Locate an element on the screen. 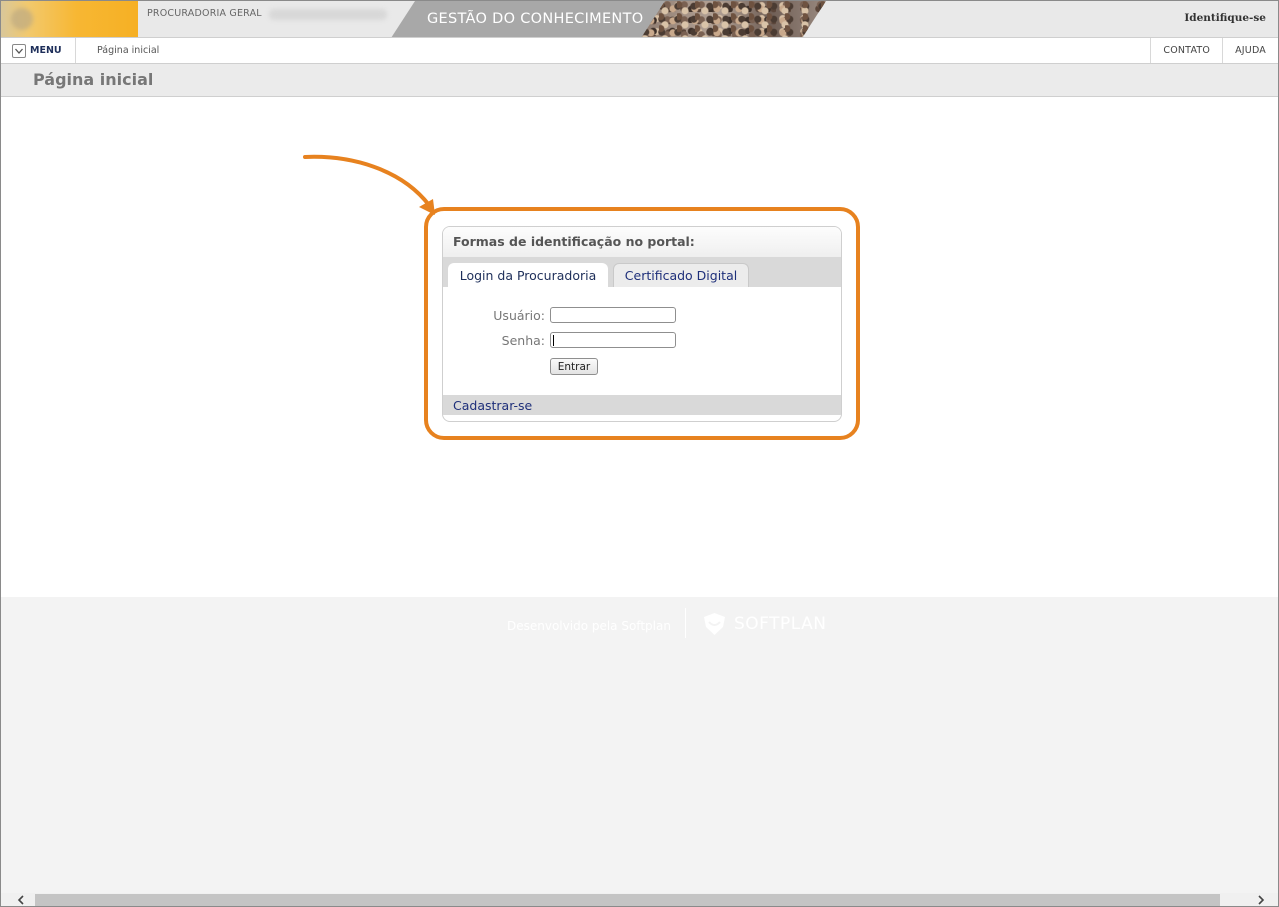 Image resolution: width=1279 pixels, height=907 pixels. organization-logo is located at coordinates (69, 19).